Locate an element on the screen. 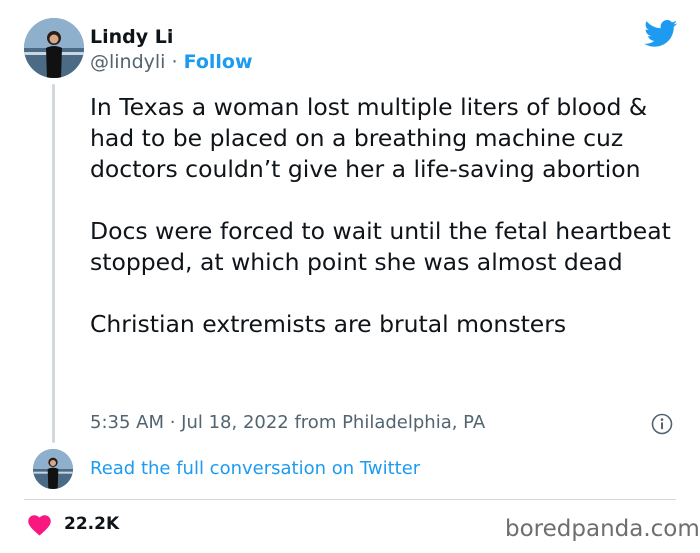  info-icon is located at coordinates (662, 424).